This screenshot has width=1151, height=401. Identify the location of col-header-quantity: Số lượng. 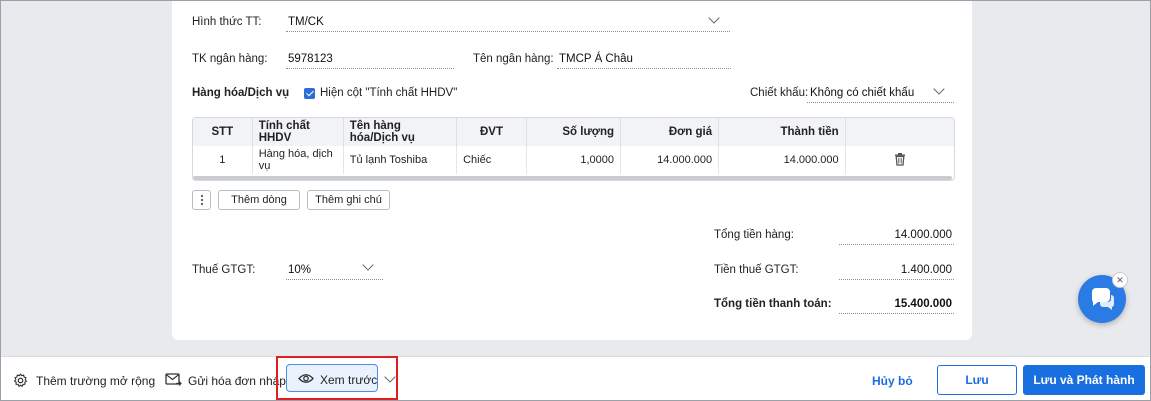
(574, 132).